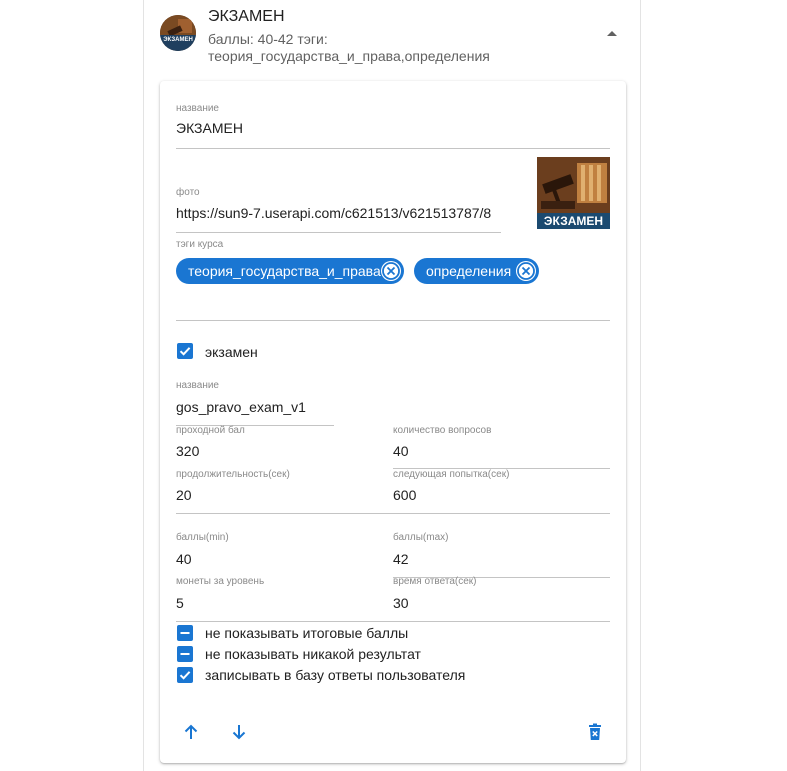 The width and height of the screenshot is (787, 771). I want to click on chevron-up-icon, so click(612, 33).